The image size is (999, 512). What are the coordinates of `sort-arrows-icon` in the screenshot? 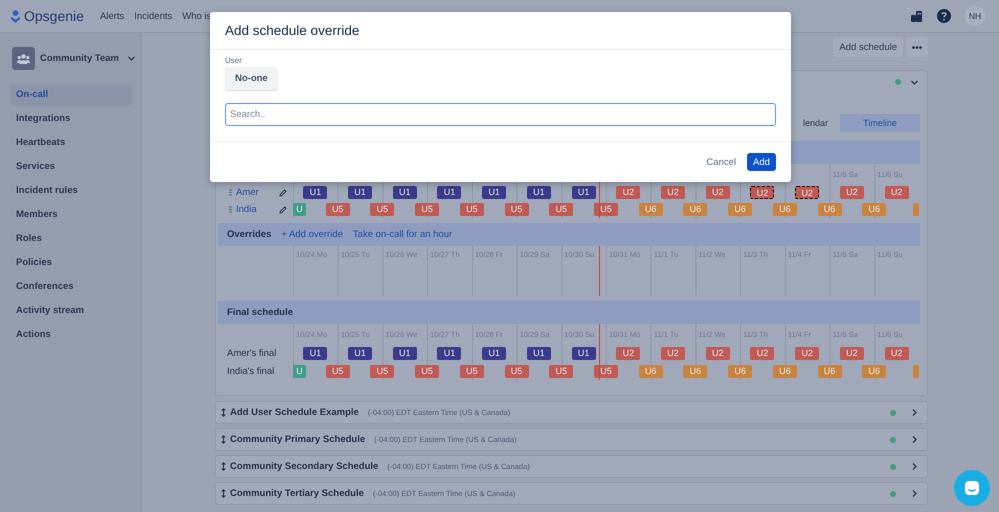 It's located at (223, 439).